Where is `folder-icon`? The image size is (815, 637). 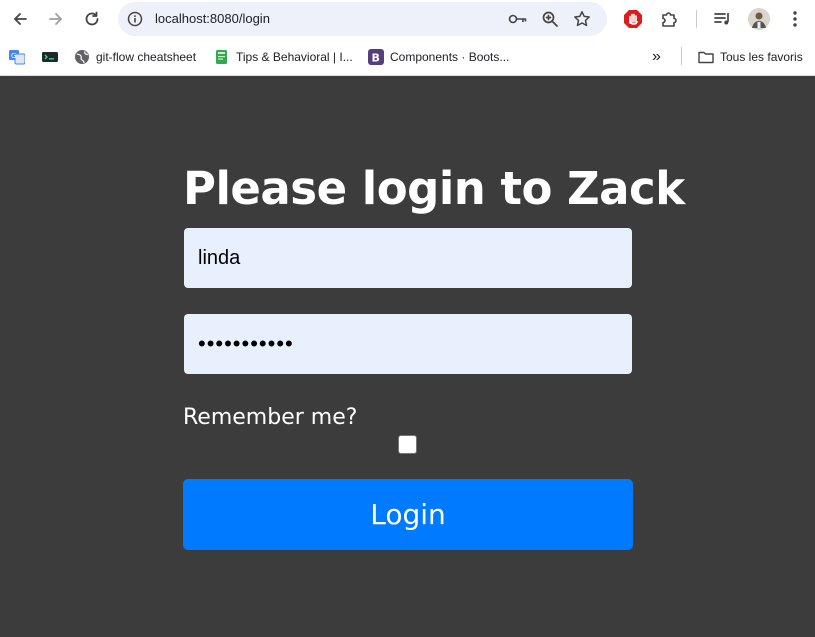
folder-icon is located at coordinates (706, 57).